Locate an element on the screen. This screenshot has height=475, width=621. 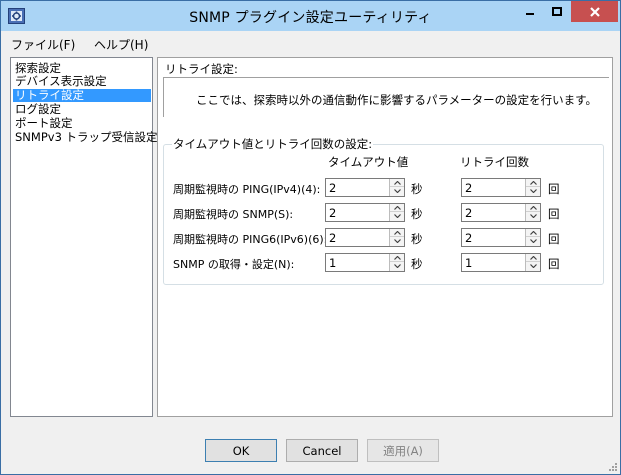
column-header-retry: リトライ回数 is located at coordinates (494, 162).